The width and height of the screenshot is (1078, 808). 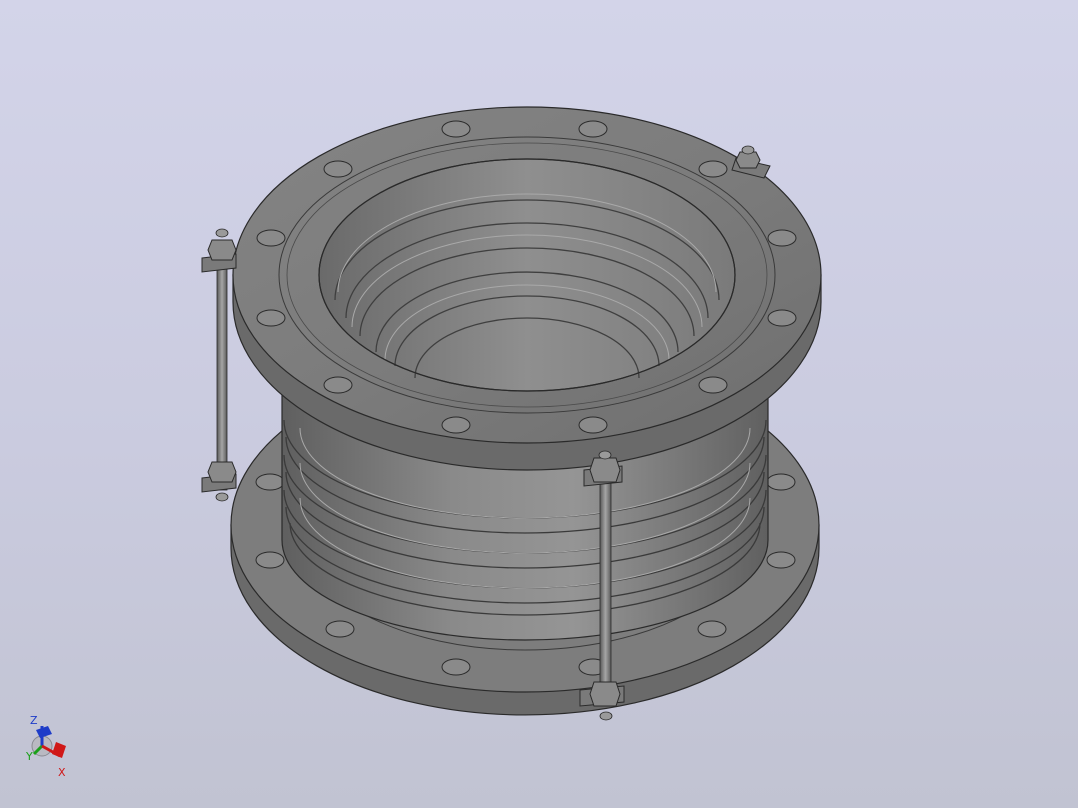 What do you see at coordinates (59, 750) in the screenshot?
I see `x-axis-arrow-icon` at bounding box center [59, 750].